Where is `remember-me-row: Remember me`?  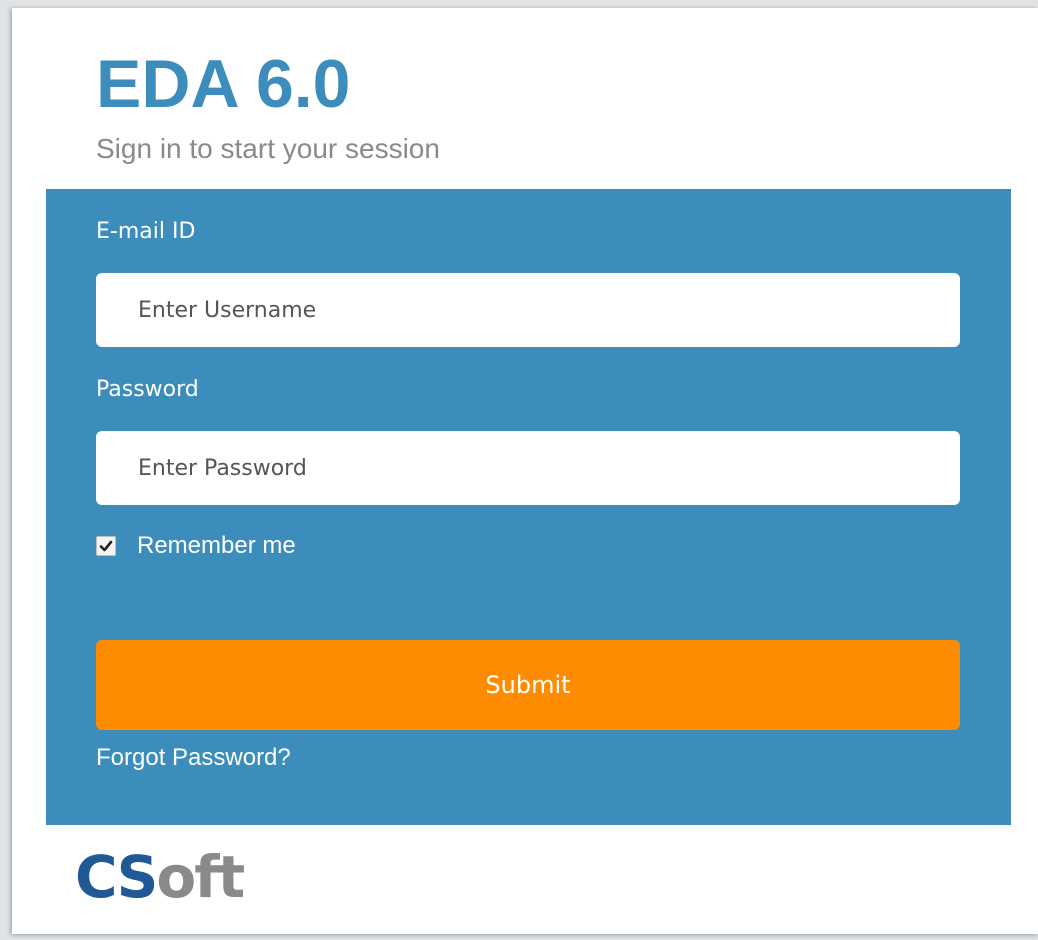 remember-me-row: Remember me is located at coordinates (196, 546).